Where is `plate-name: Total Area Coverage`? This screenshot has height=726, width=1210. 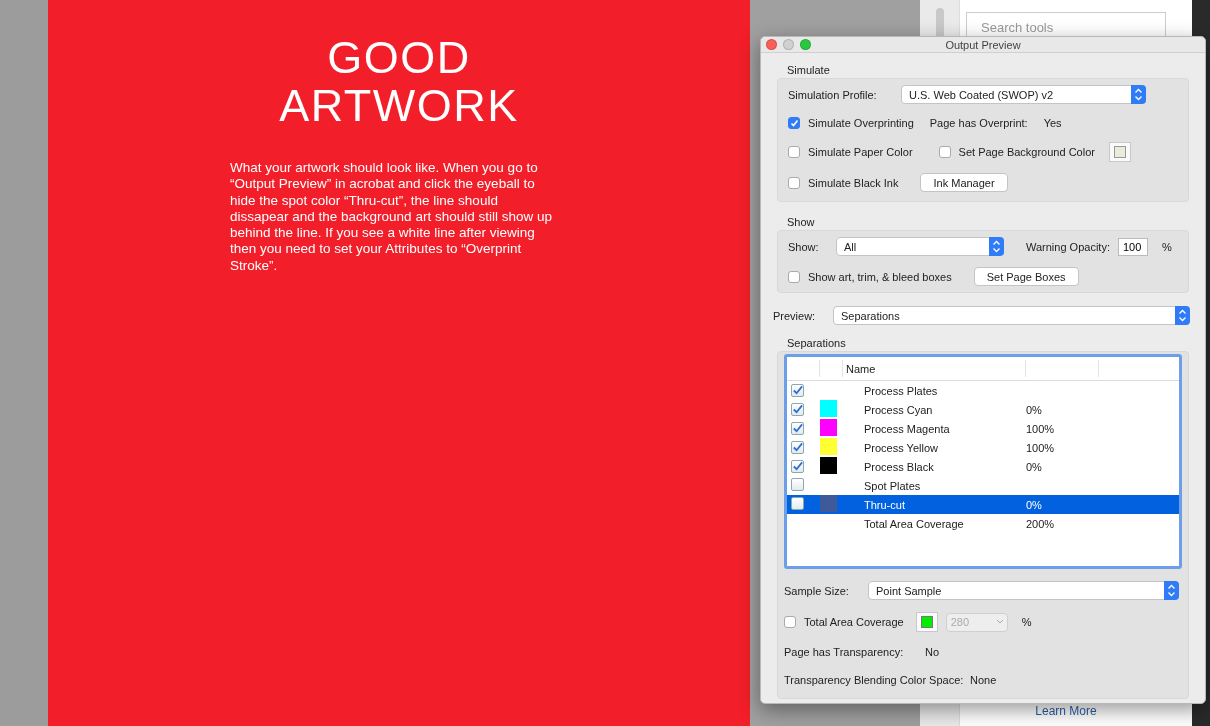
plate-name: Total Area Coverage is located at coordinates (914, 523).